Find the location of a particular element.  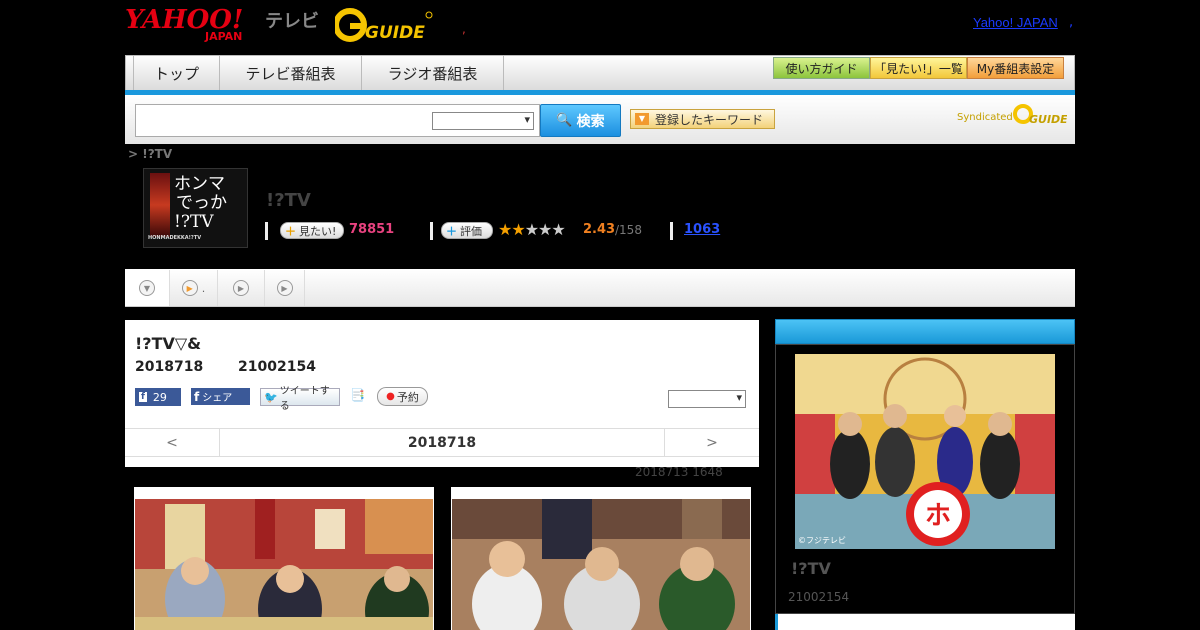

my-listings-settings-button: My番組表設定 is located at coordinates (1015, 68).